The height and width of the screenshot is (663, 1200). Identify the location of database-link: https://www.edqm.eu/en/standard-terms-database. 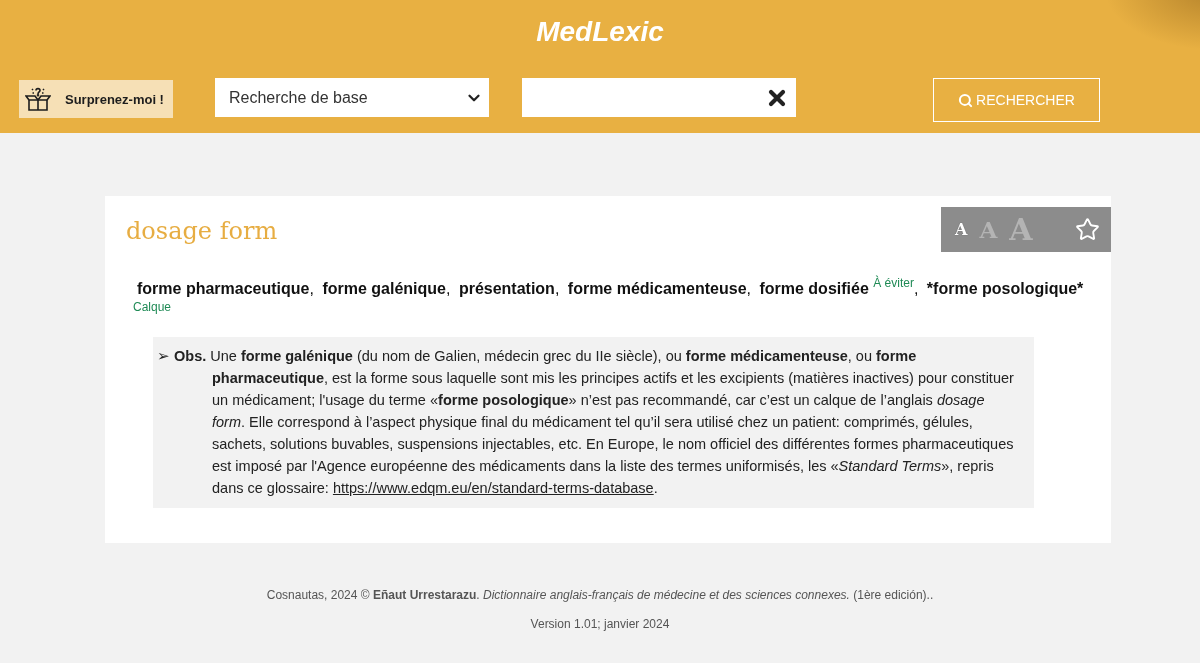
(493, 488).